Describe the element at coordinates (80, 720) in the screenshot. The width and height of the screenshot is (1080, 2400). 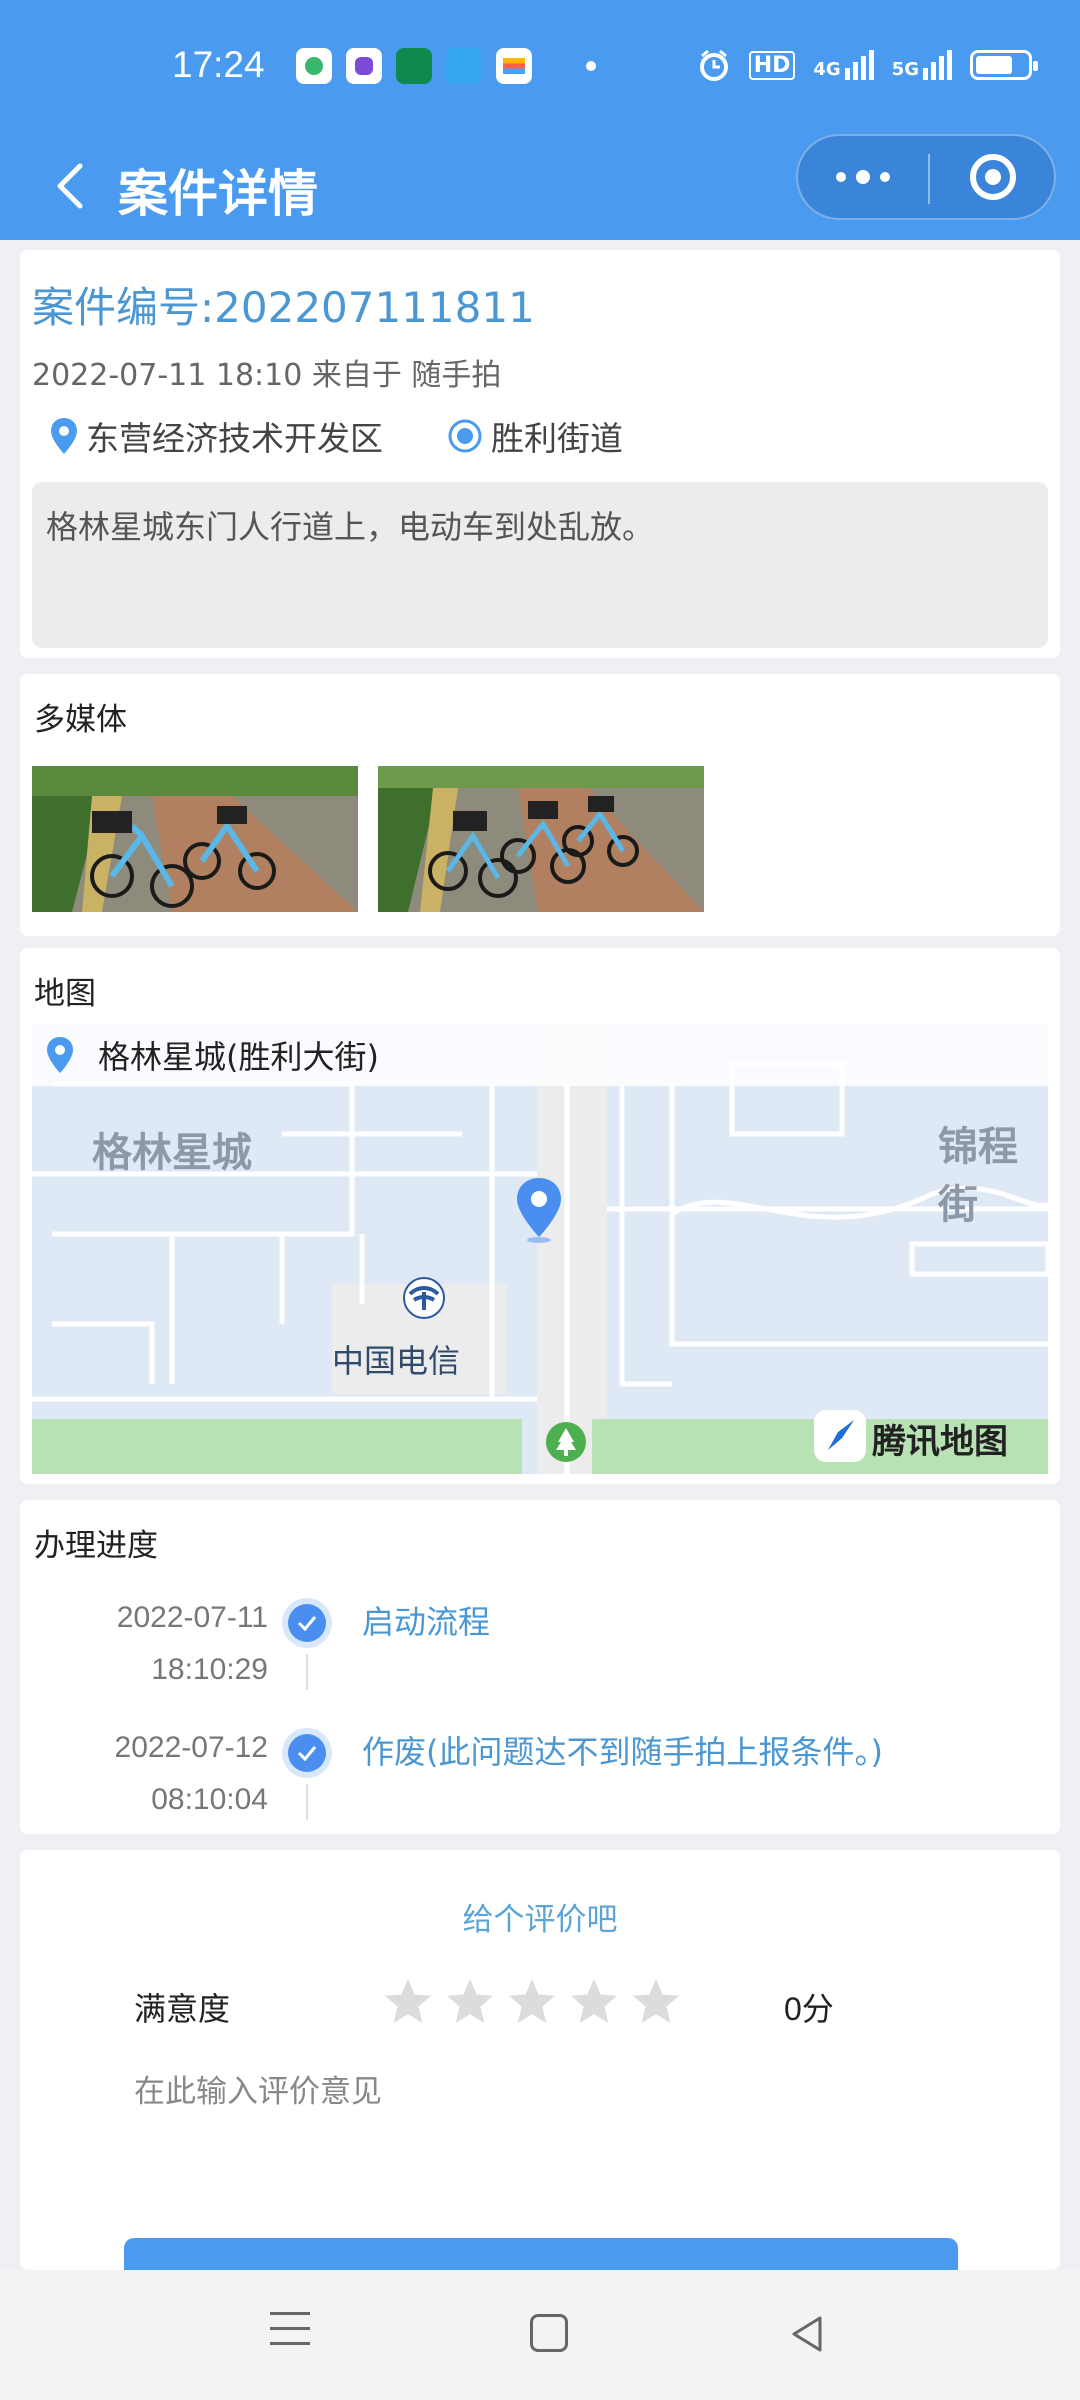
I see `media-title: 多媒体` at that location.